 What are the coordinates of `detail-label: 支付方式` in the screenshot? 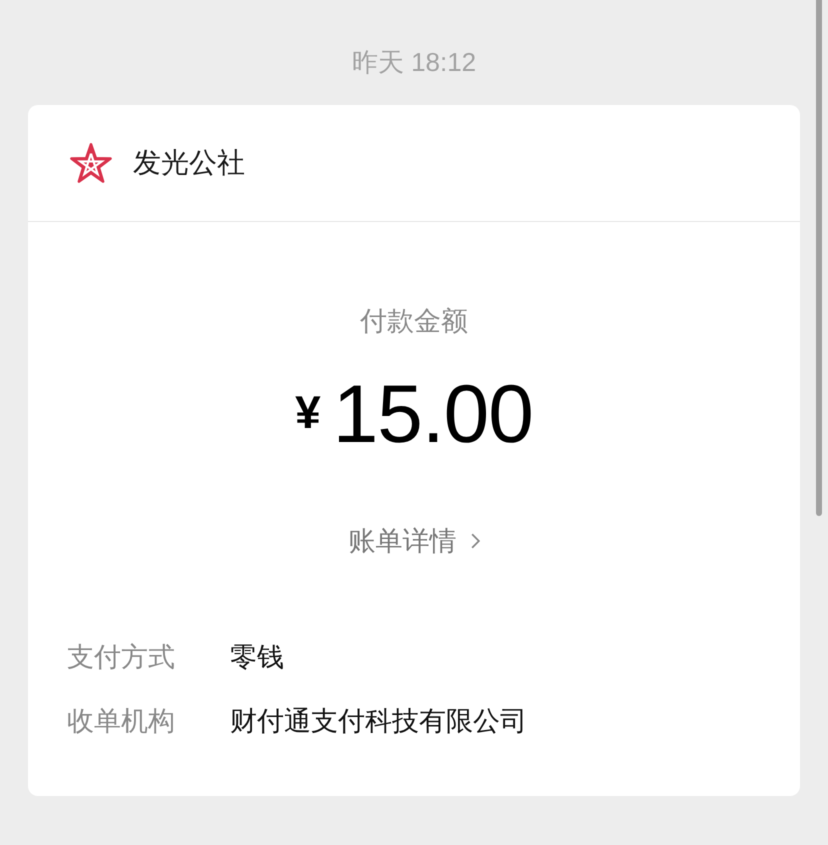 It's located at (121, 657).